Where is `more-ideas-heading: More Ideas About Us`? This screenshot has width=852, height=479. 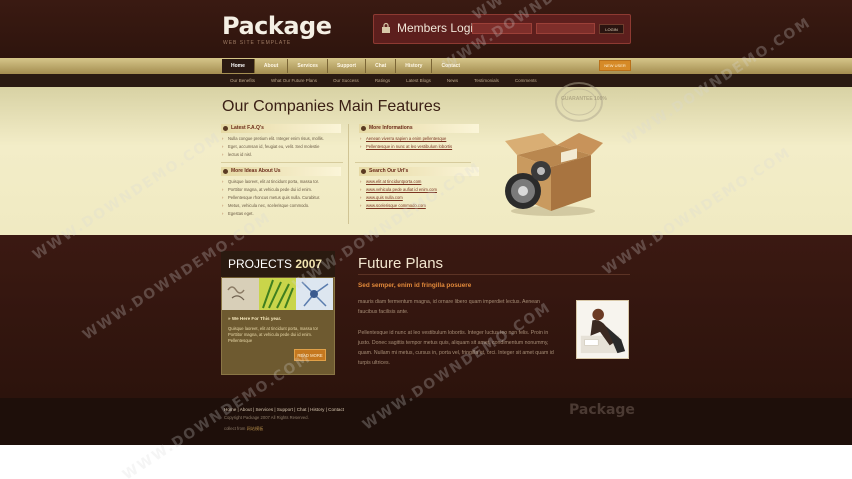 more-ideas-heading: More Ideas About Us is located at coordinates (281, 171).